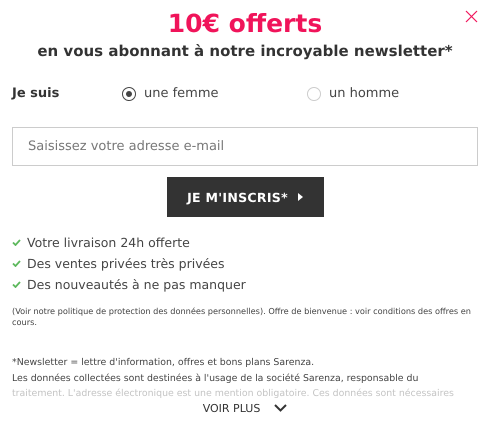 This screenshot has height=443, width=488. What do you see at coordinates (245, 408) in the screenshot?
I see `see-more-button: VOIR PLUS` at bounding box center [245, 408].